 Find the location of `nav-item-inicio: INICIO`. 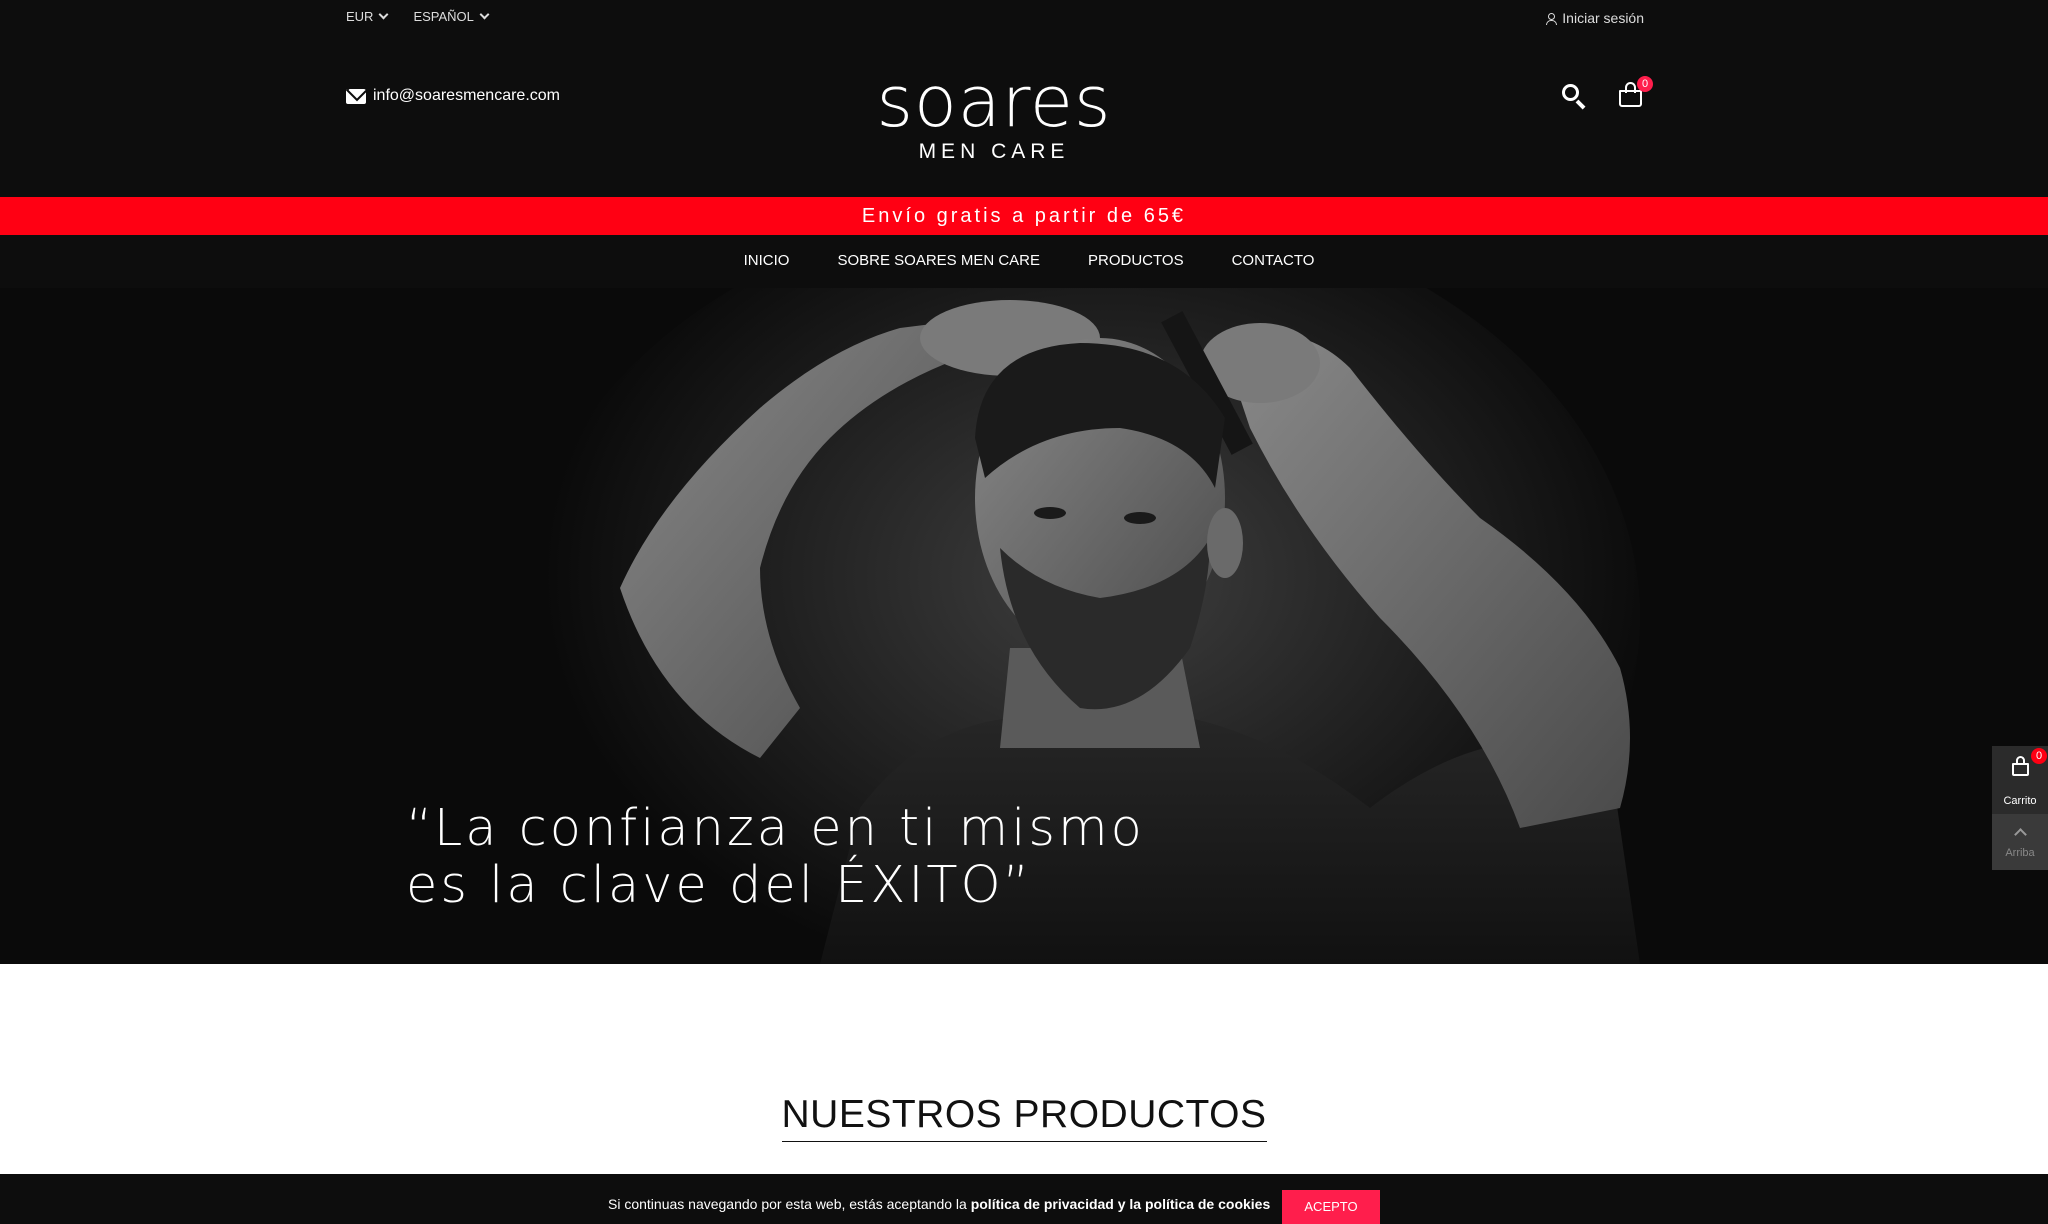

nav-item-inicio: INICIO is located at coordinates (767, 261).